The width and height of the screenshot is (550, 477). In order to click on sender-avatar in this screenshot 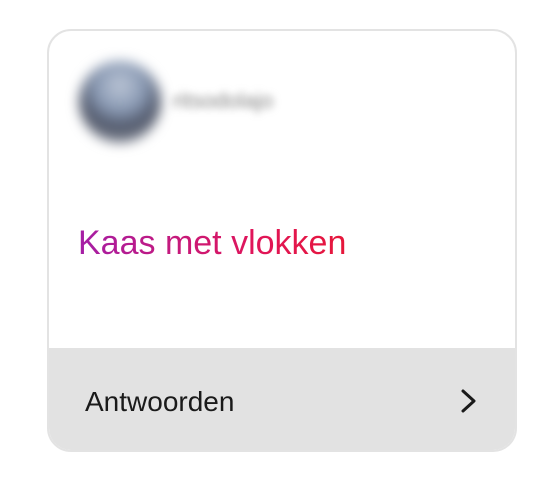, I will do `click(120, 102)`.